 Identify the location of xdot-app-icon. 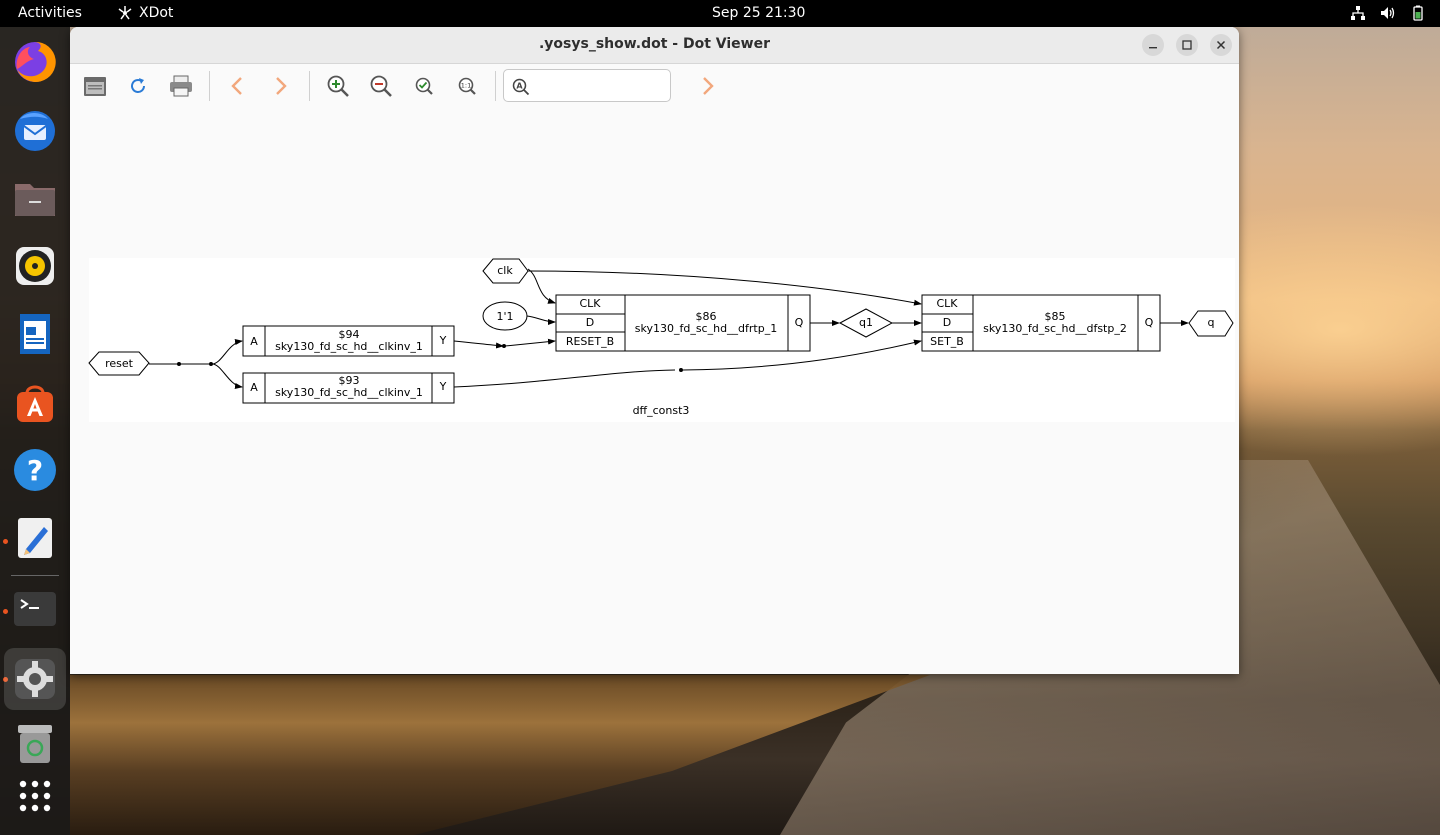
(125, 13).